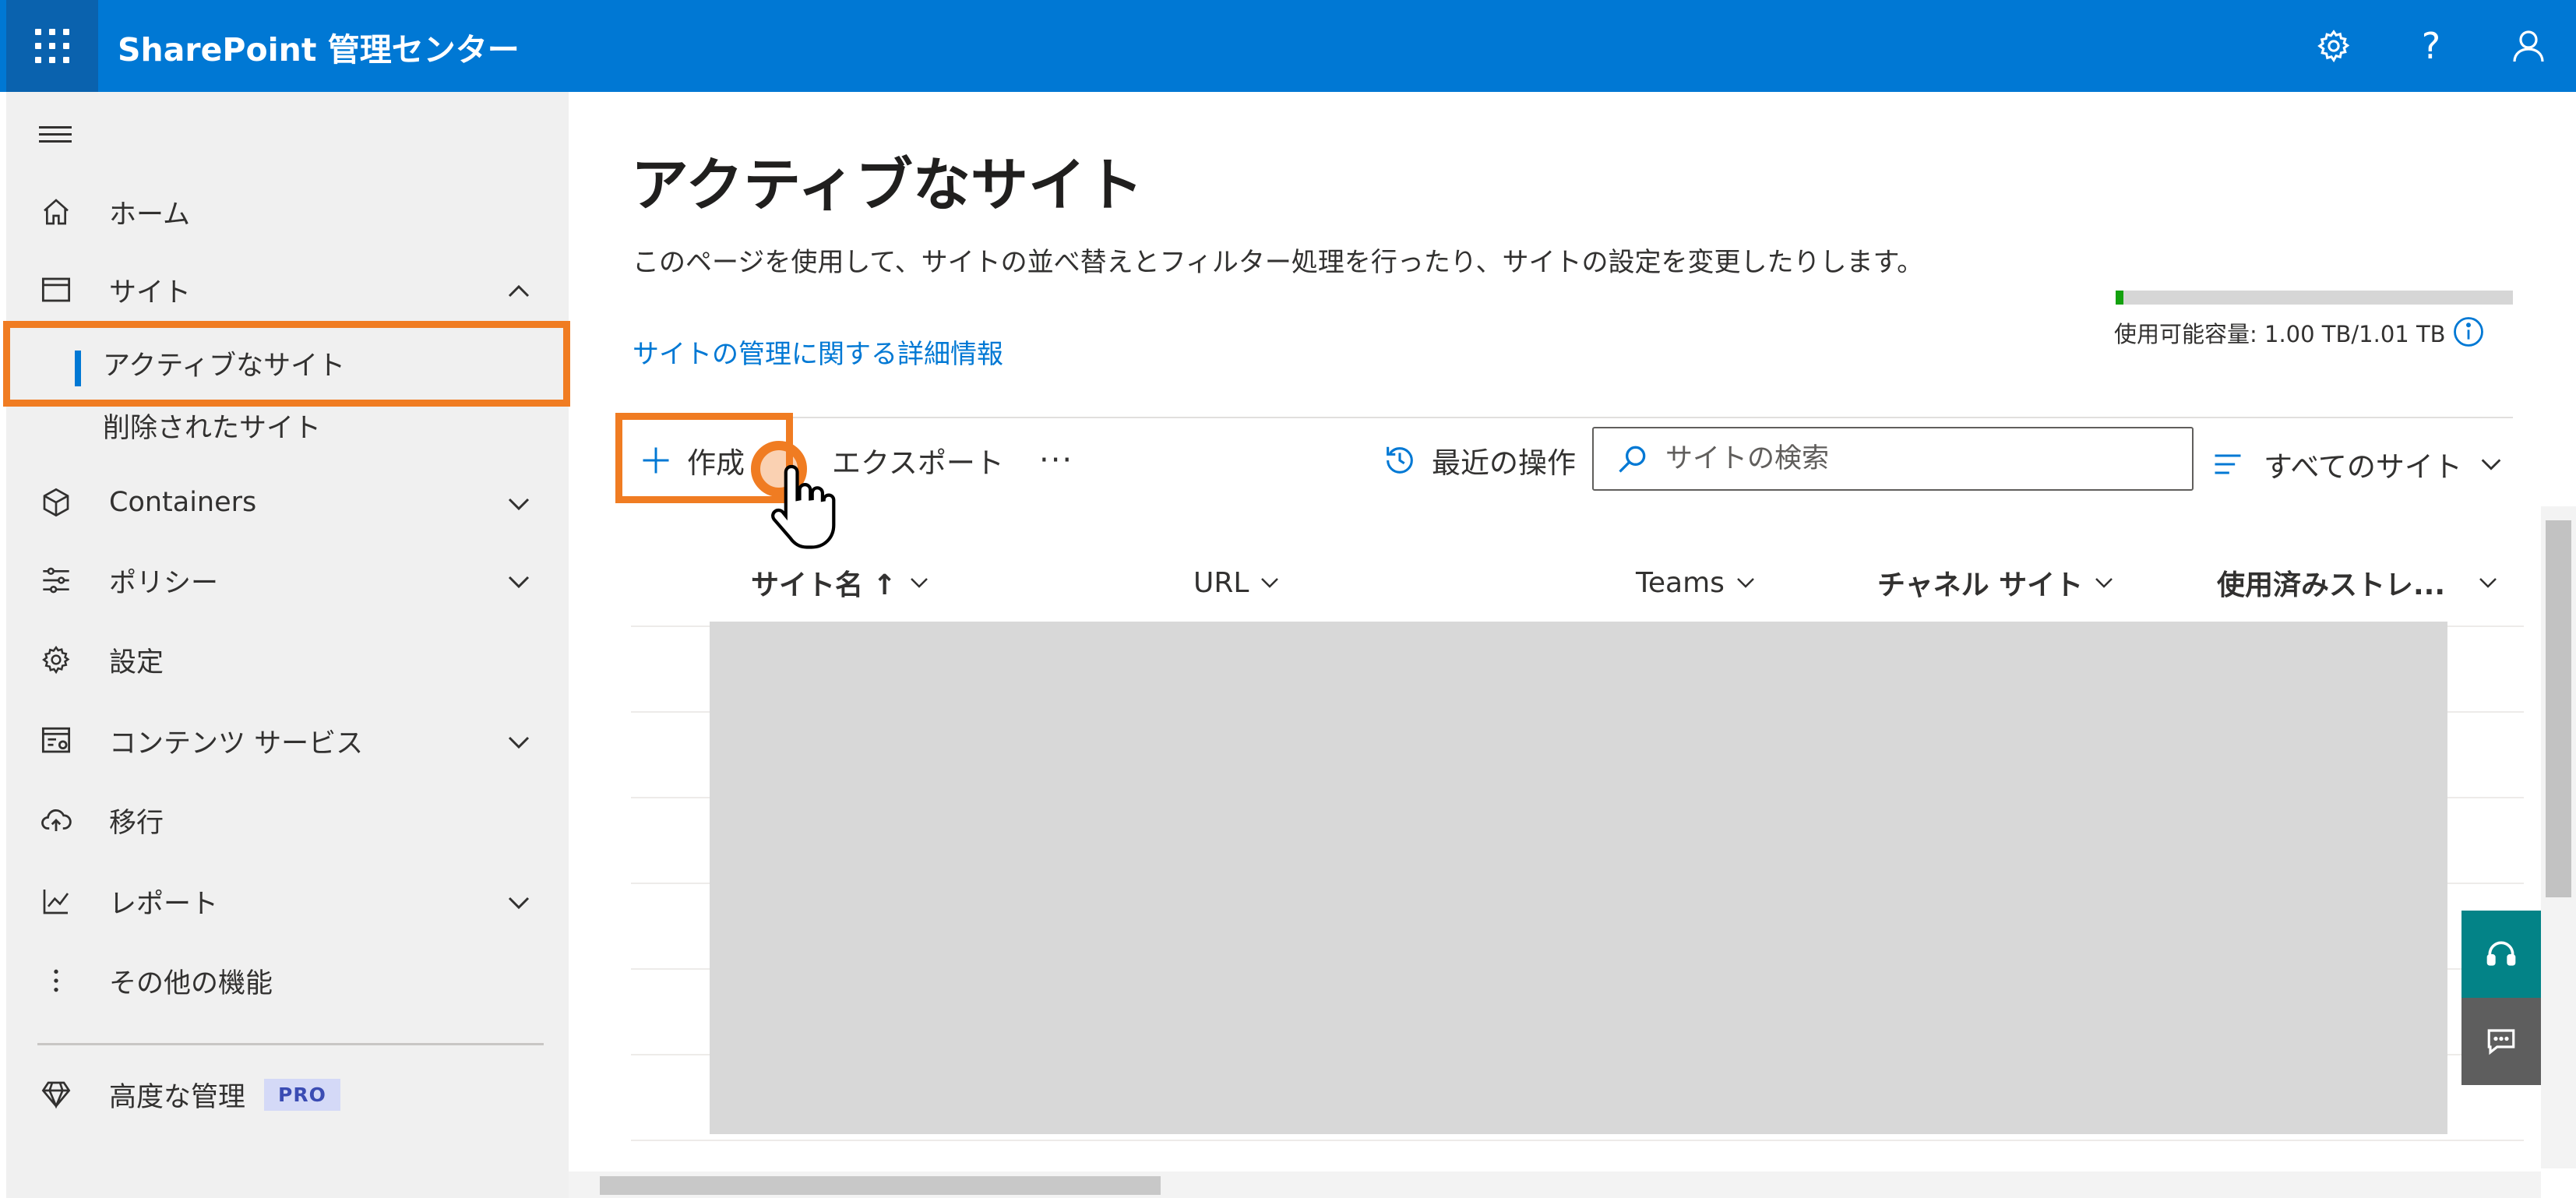  What do you see at coordinates (302, 1094) in the screenshot?
I see `pro-badge: PRO` at bounding box center [302, 1094].